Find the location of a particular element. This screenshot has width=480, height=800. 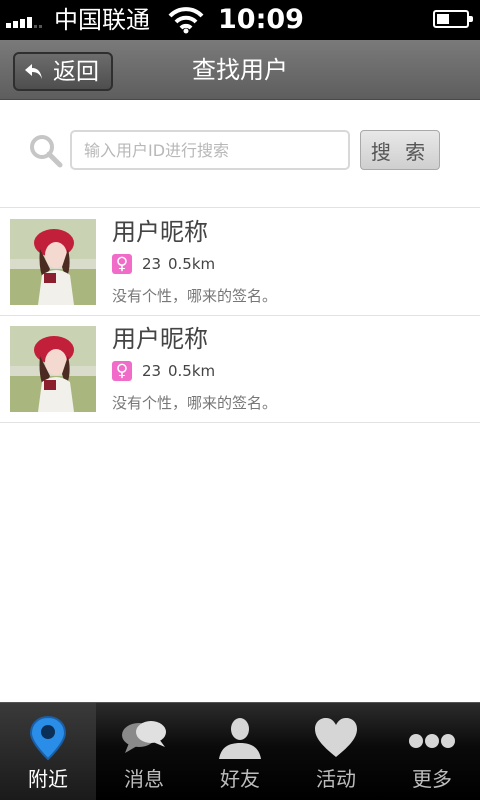

back-arrow-icon is located at coordinates (33, 71).